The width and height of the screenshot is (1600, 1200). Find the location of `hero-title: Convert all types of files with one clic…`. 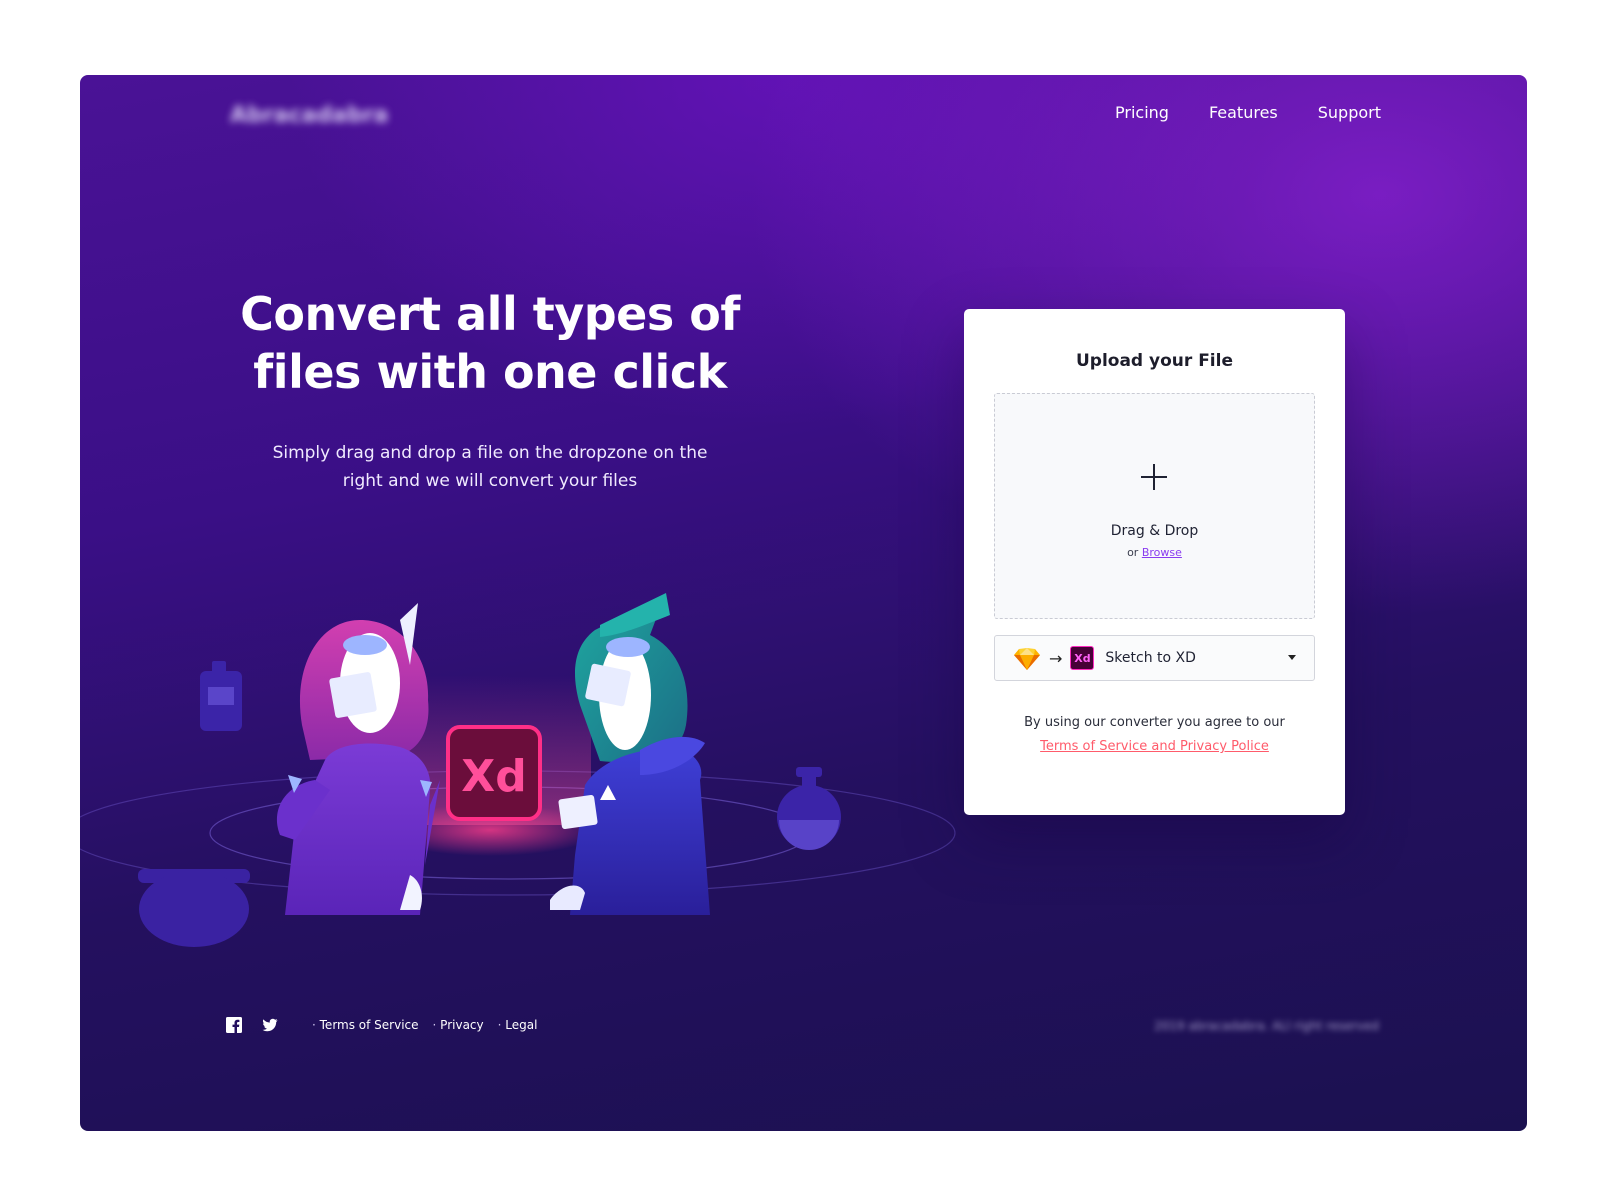

hero-title: Convert all types of files with one clic… is located at coordinates (490, 343).